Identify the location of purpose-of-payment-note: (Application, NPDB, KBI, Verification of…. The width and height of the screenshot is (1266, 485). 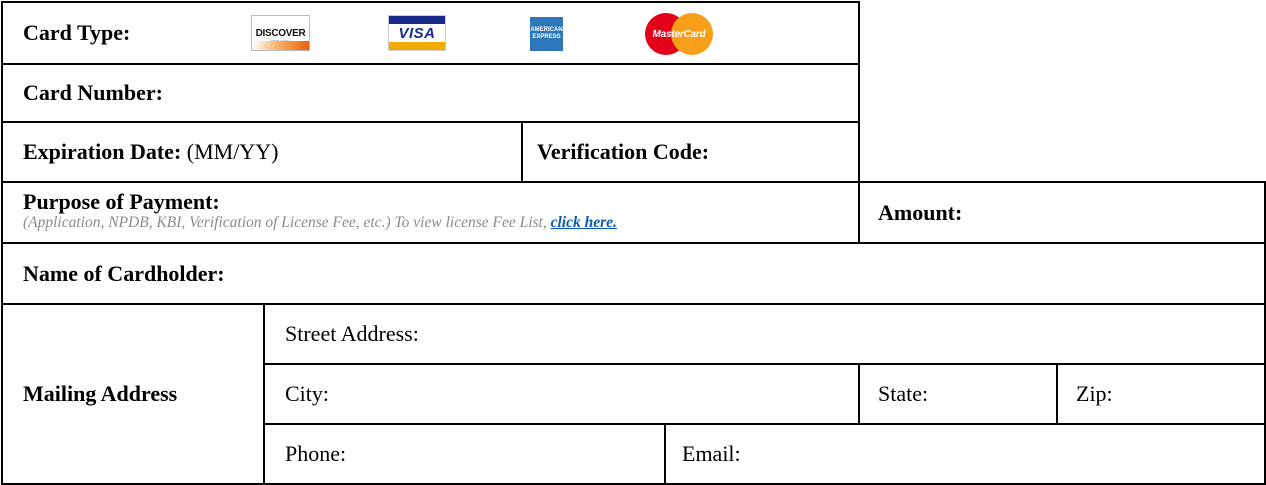
(320, 223).